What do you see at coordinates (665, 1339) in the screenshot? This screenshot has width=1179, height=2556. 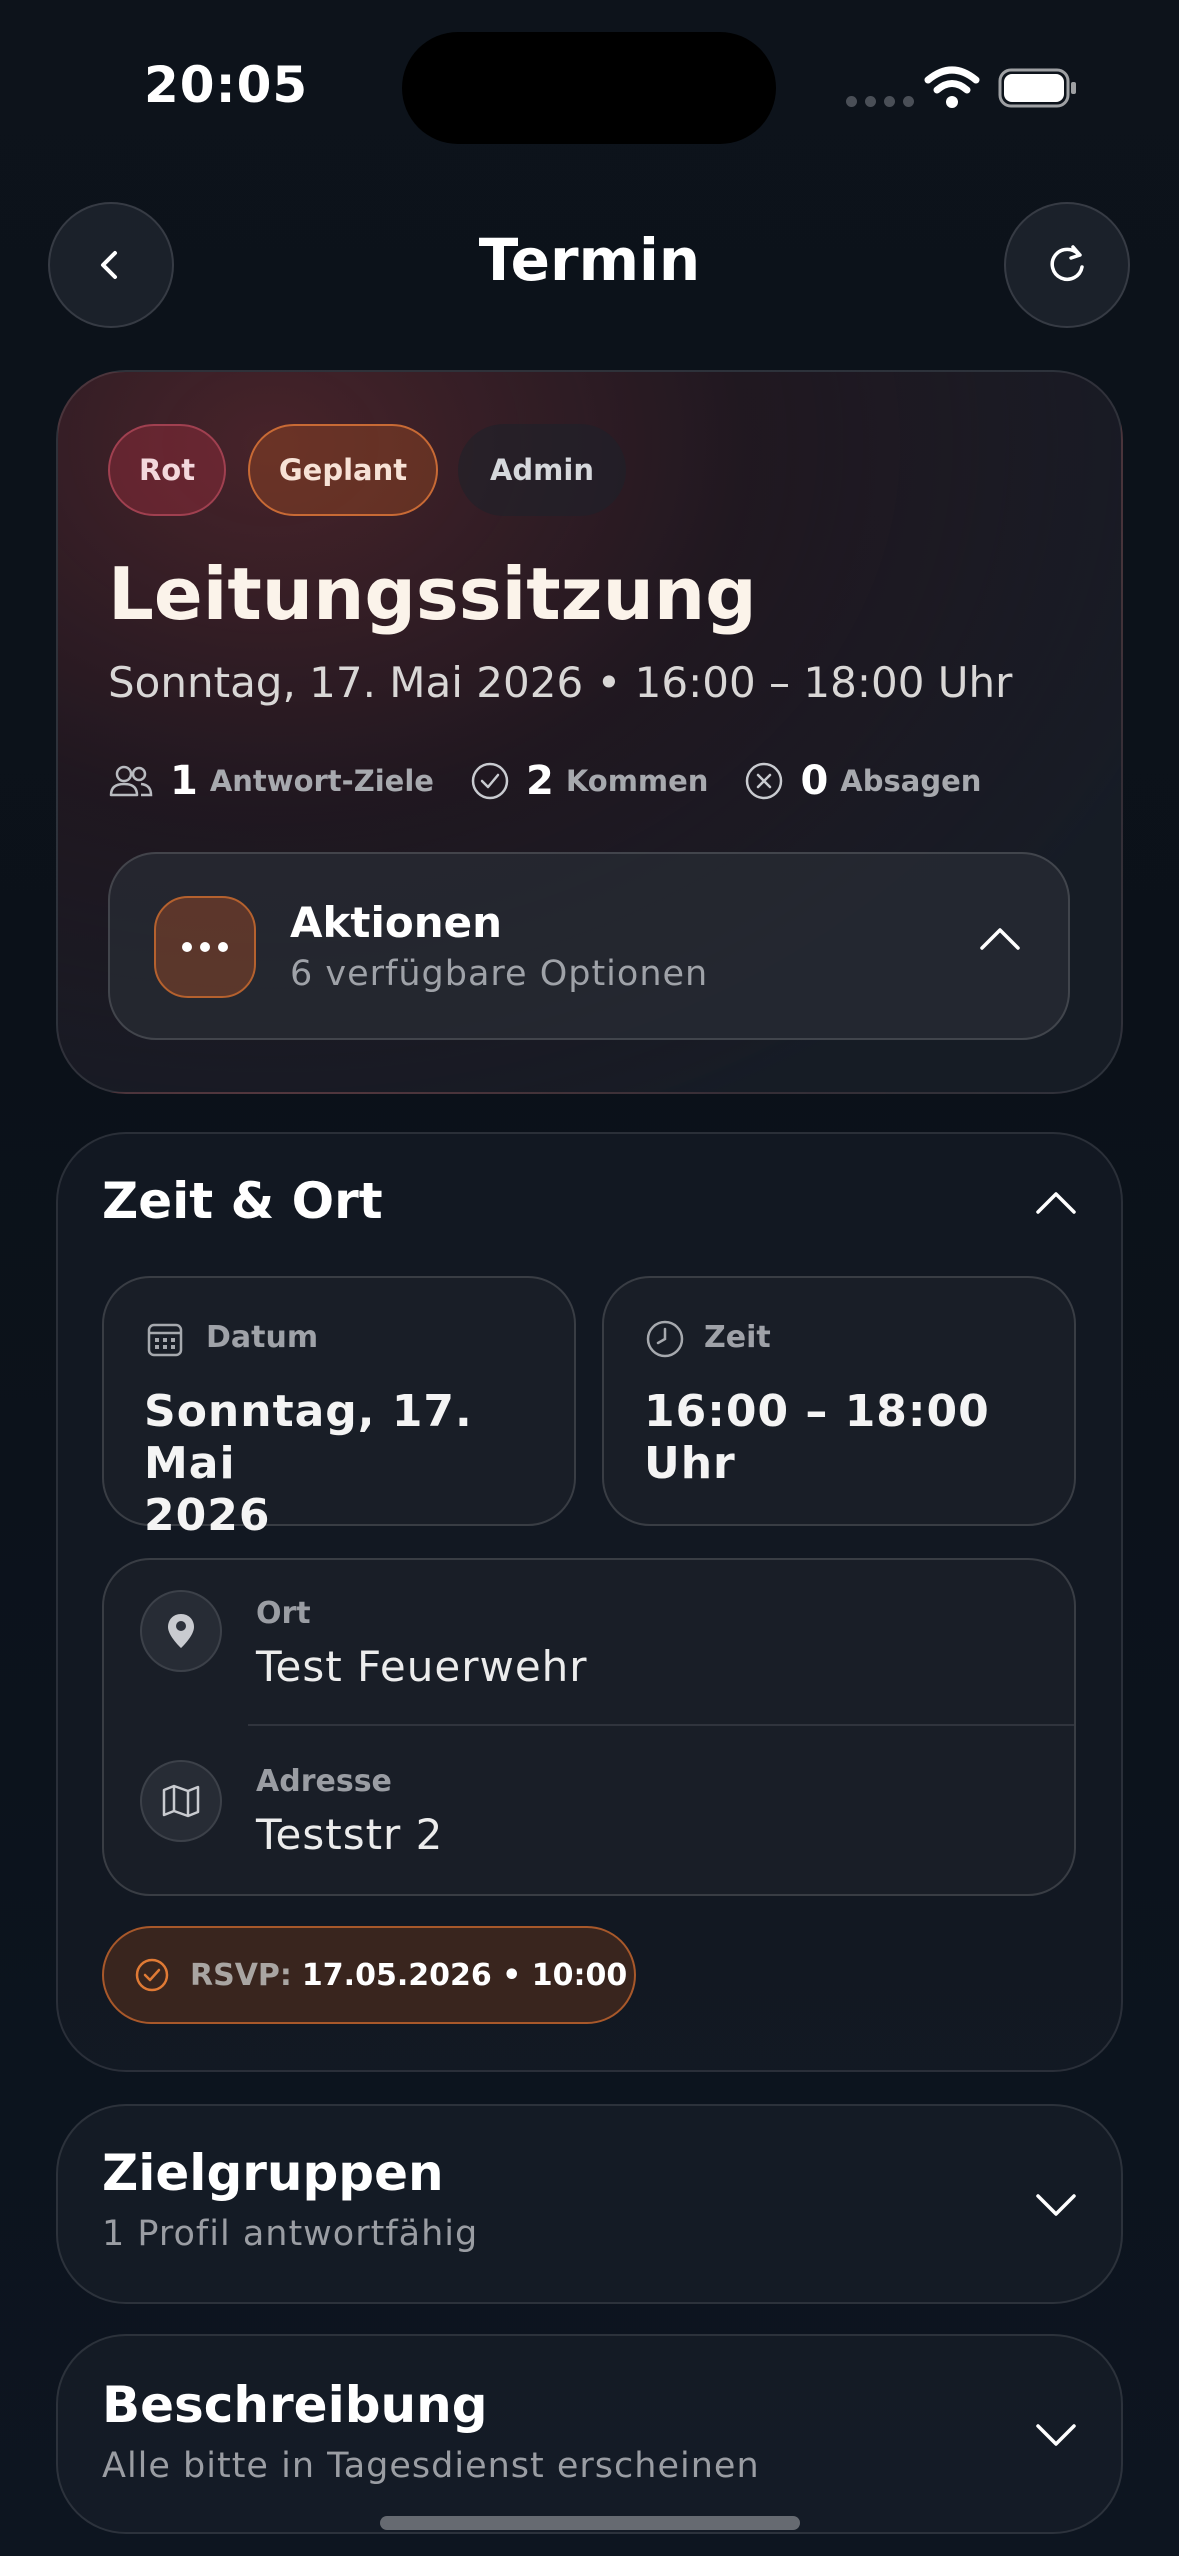 I see `clock-icon` at bounding box center [665, 1339].